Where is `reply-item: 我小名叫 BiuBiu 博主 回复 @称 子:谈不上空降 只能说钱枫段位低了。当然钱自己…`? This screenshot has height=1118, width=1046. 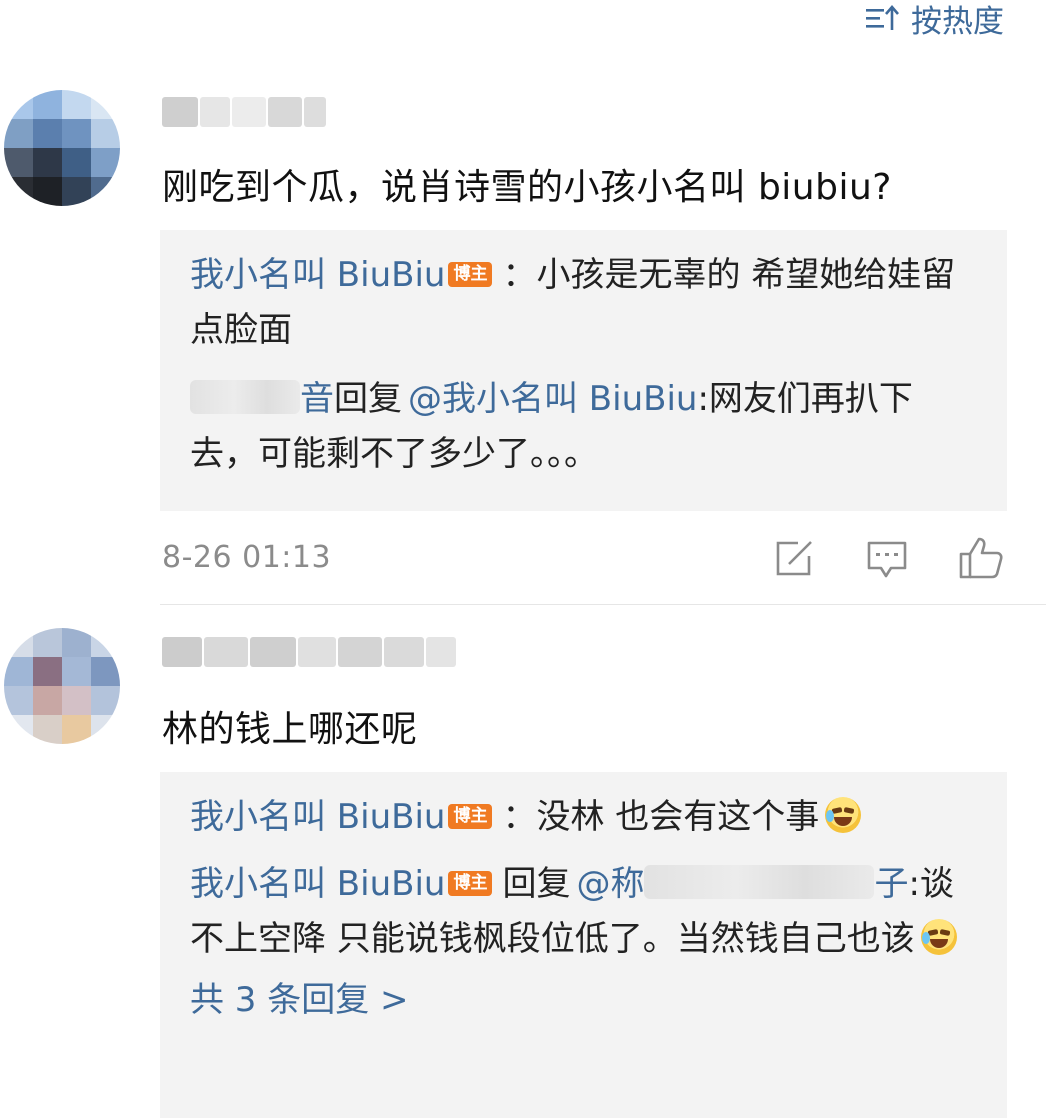
reply-item: 我小名叫 BiuBiu 博主 回复 @称 子:谈不上空降 只能说钱枫段位低了。当然钱自己… is located at coordinates (583, 912).